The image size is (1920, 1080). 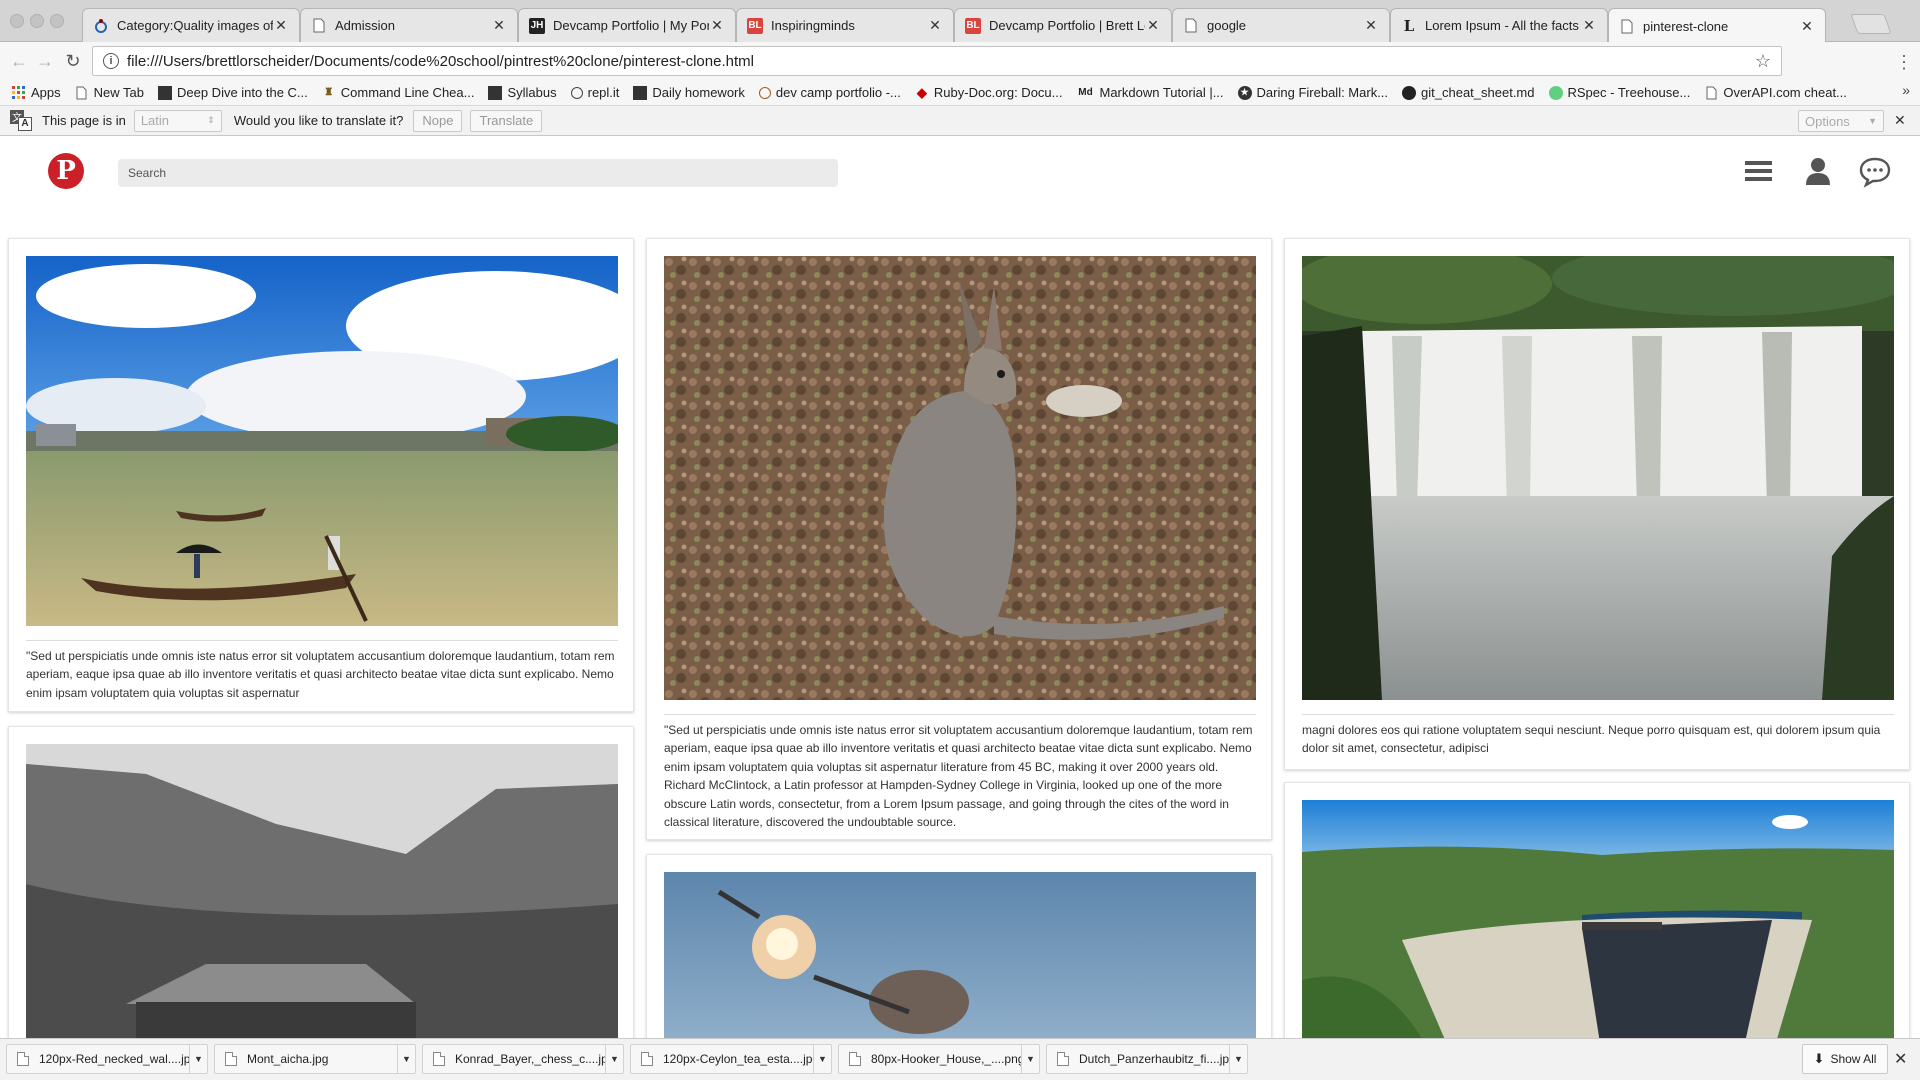 What do you see at coordinates (478, 173) in the screenshot?
I see `search-input` at bounding box center [478, 173].